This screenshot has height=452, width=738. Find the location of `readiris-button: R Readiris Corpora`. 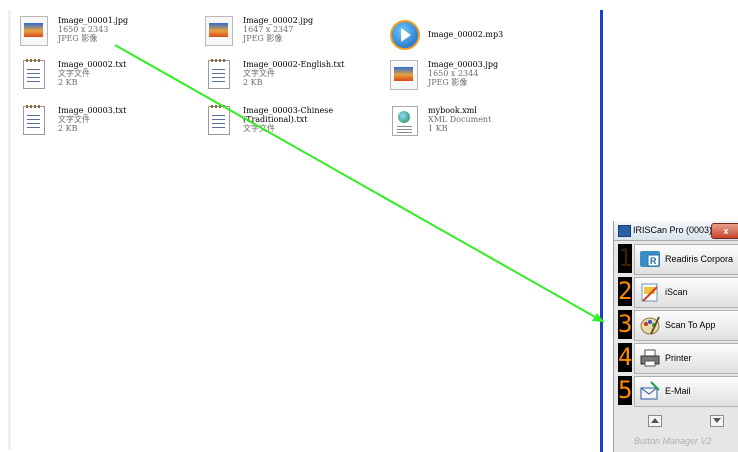

readiris-button: R Readiris Corpora is located at coordinates (686, 259).